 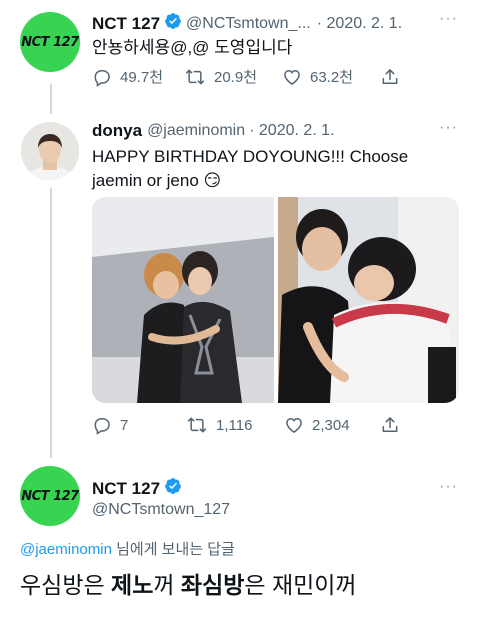 What do you see at coordinates (173, 549) in the screenshot?
I see `replying-to-label: 님에게 보내는 답글` at bounding box center [173, 549].